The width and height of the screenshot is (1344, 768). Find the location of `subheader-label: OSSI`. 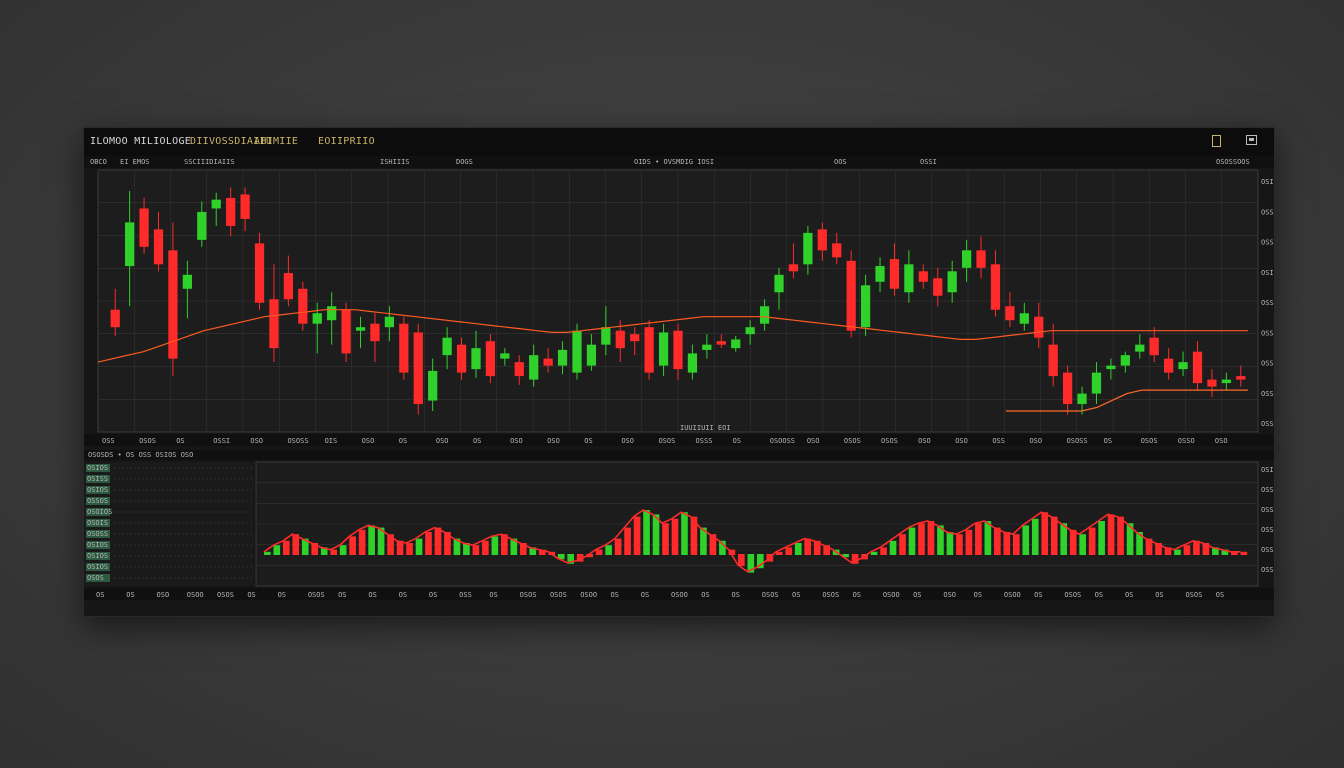

subheader-label: OSSI is located at coordinates (928, 162).